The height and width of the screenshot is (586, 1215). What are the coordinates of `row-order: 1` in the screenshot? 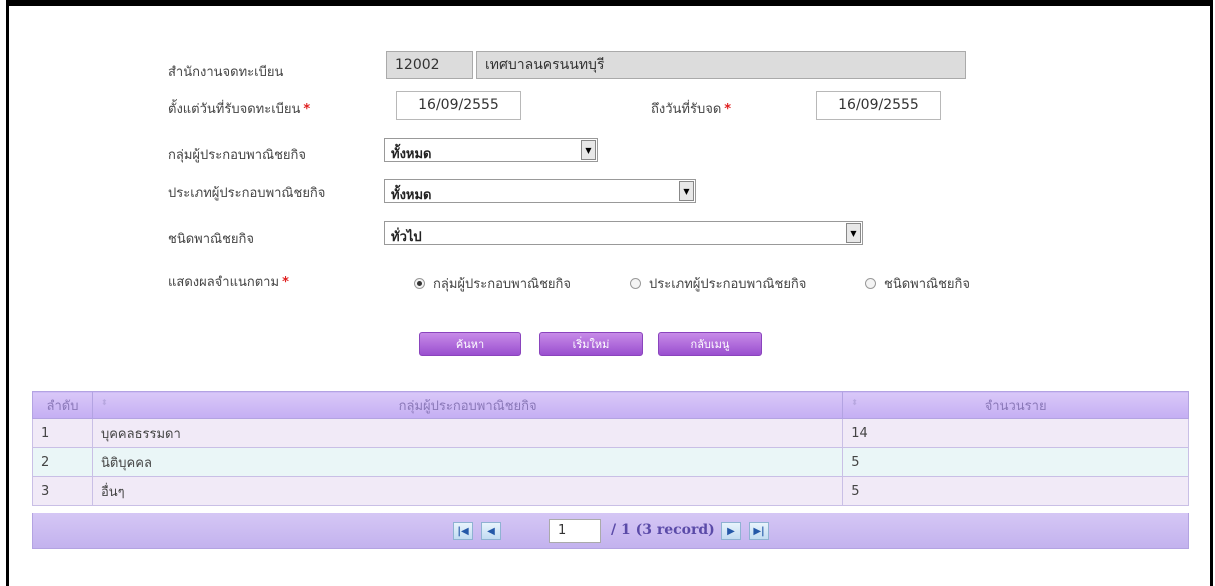 It's located at (62, 433).